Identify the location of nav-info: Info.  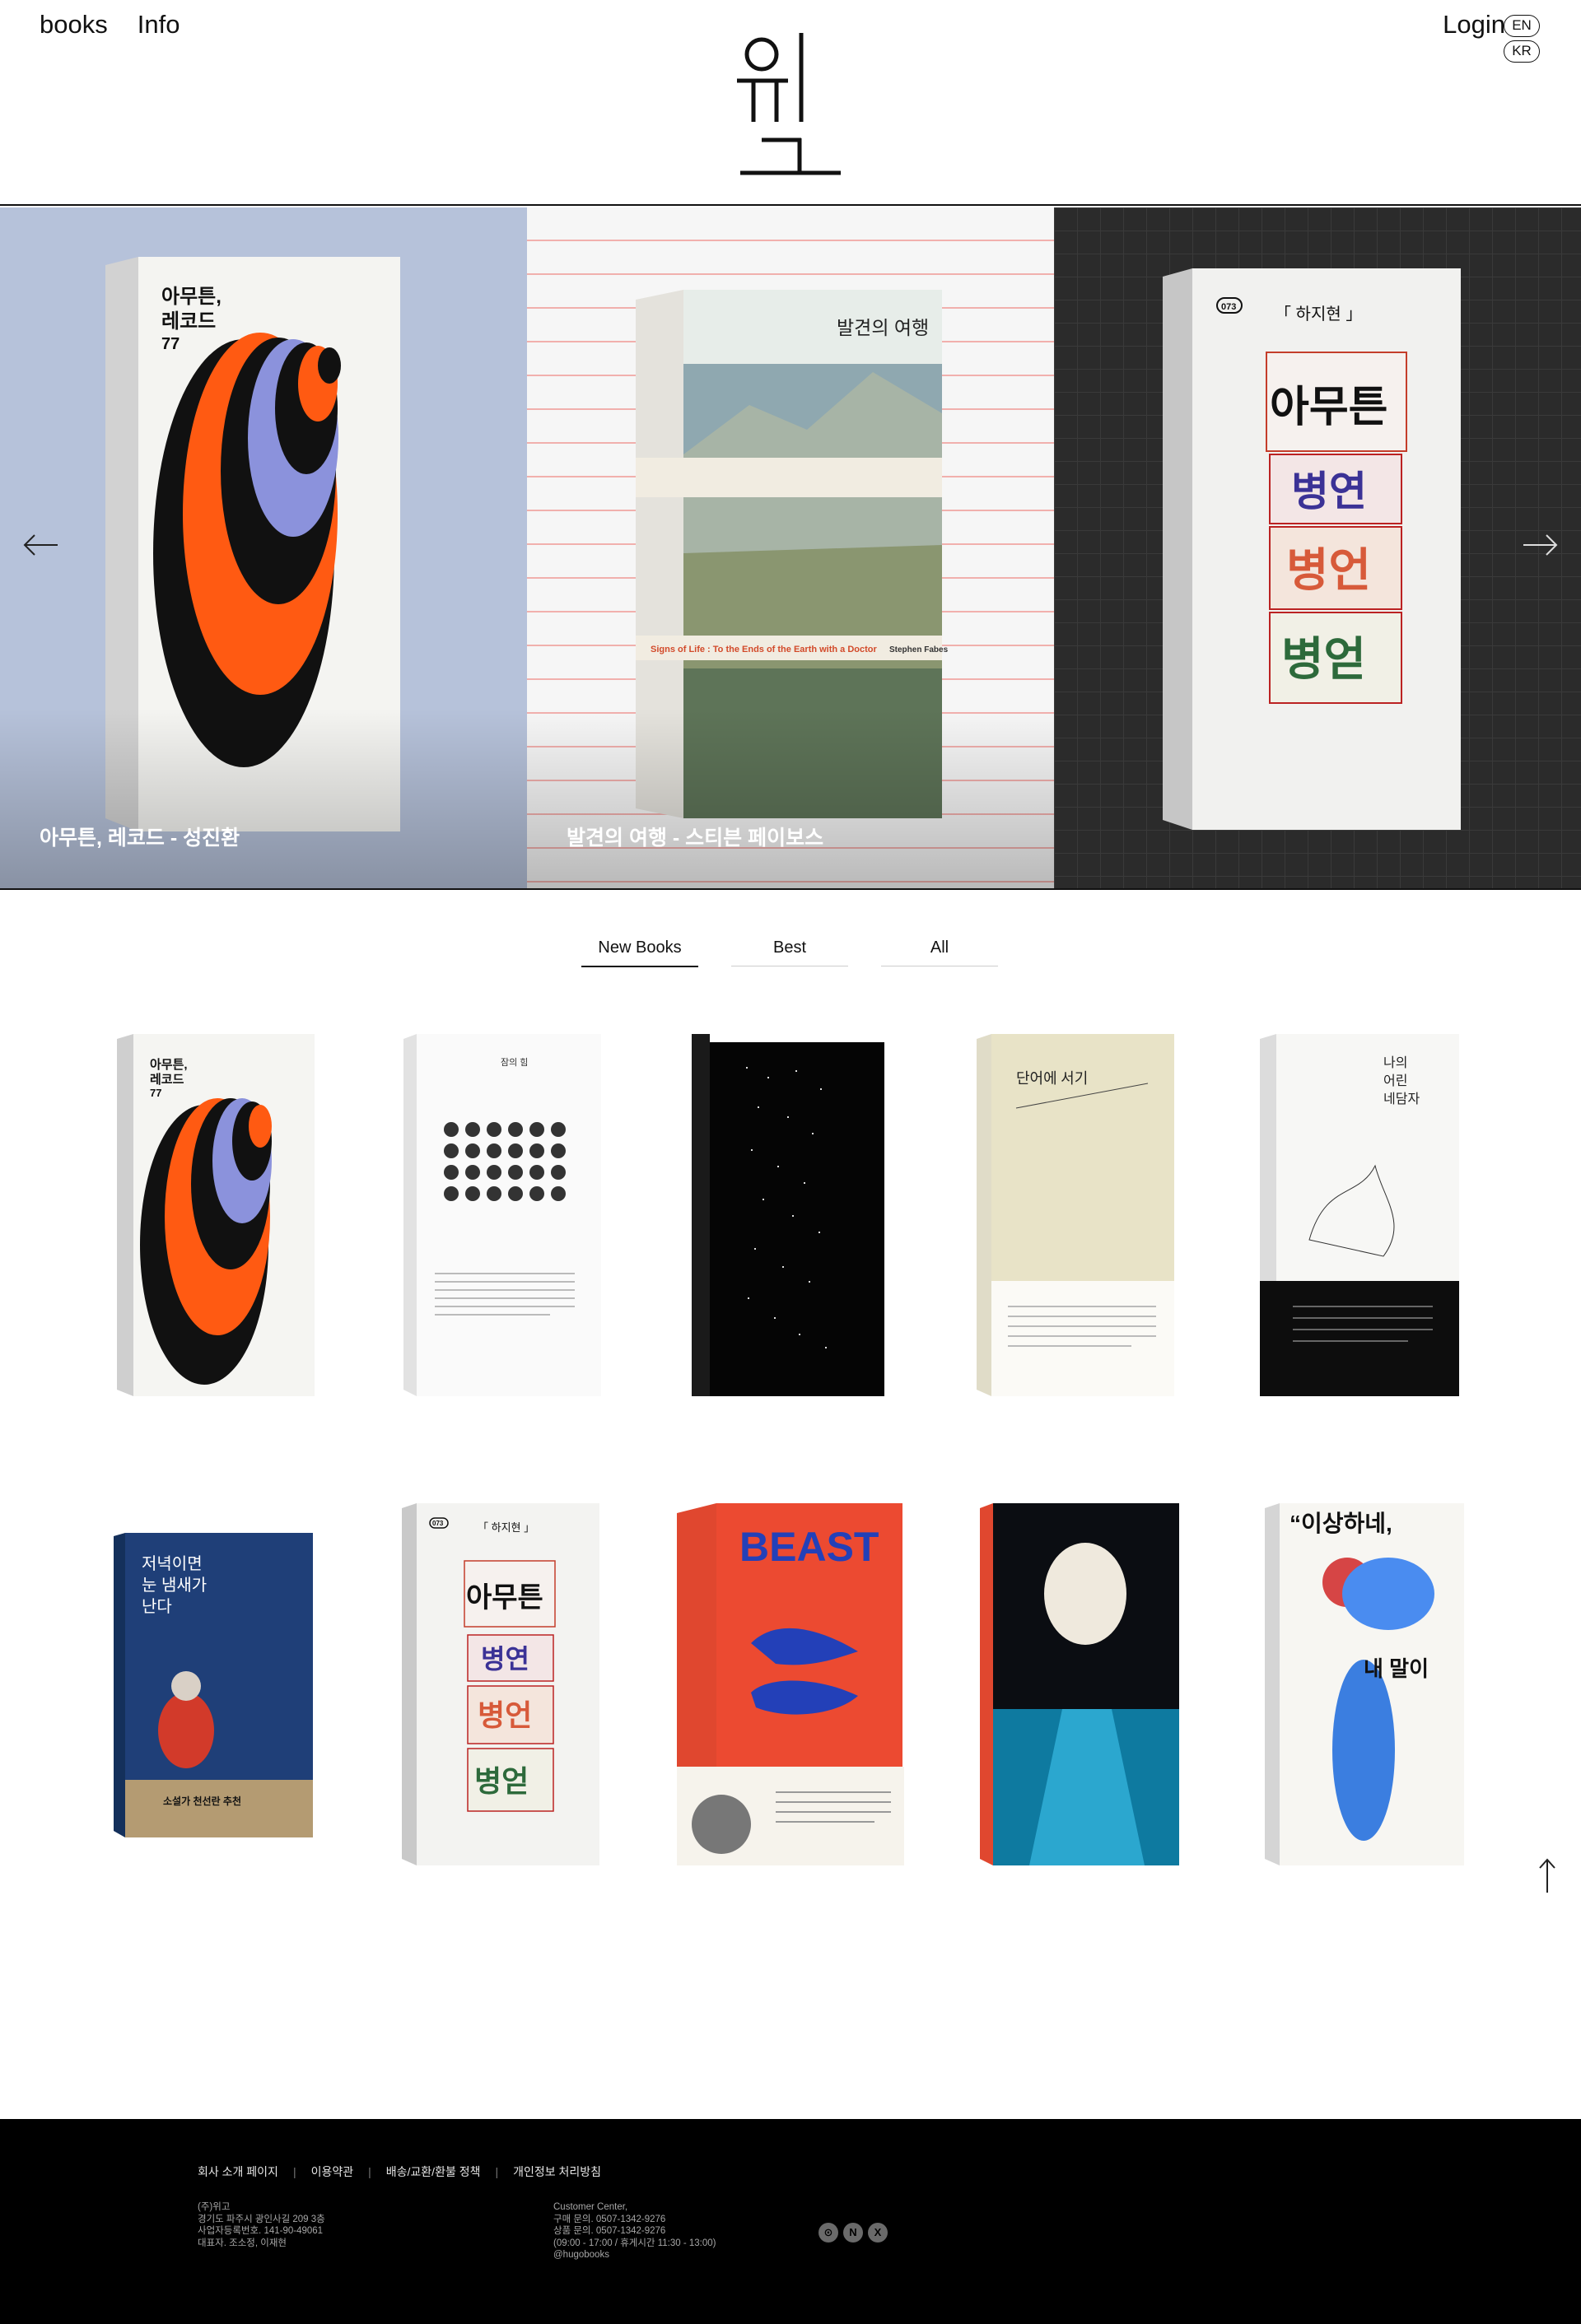
(159, 25).